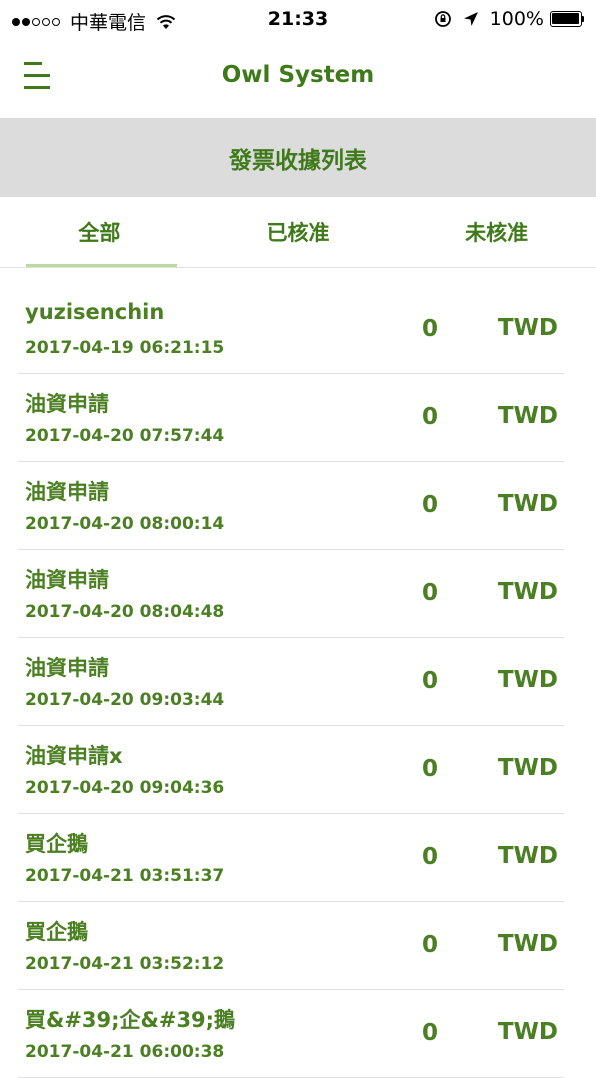  What do you see at coordinates (291, 1034) in the screenshot?
I see `list-item: 買&#39;企&#39;鵝 2017-04-21 06:00:38 0 TWD` at bounding box center [291, 1034].